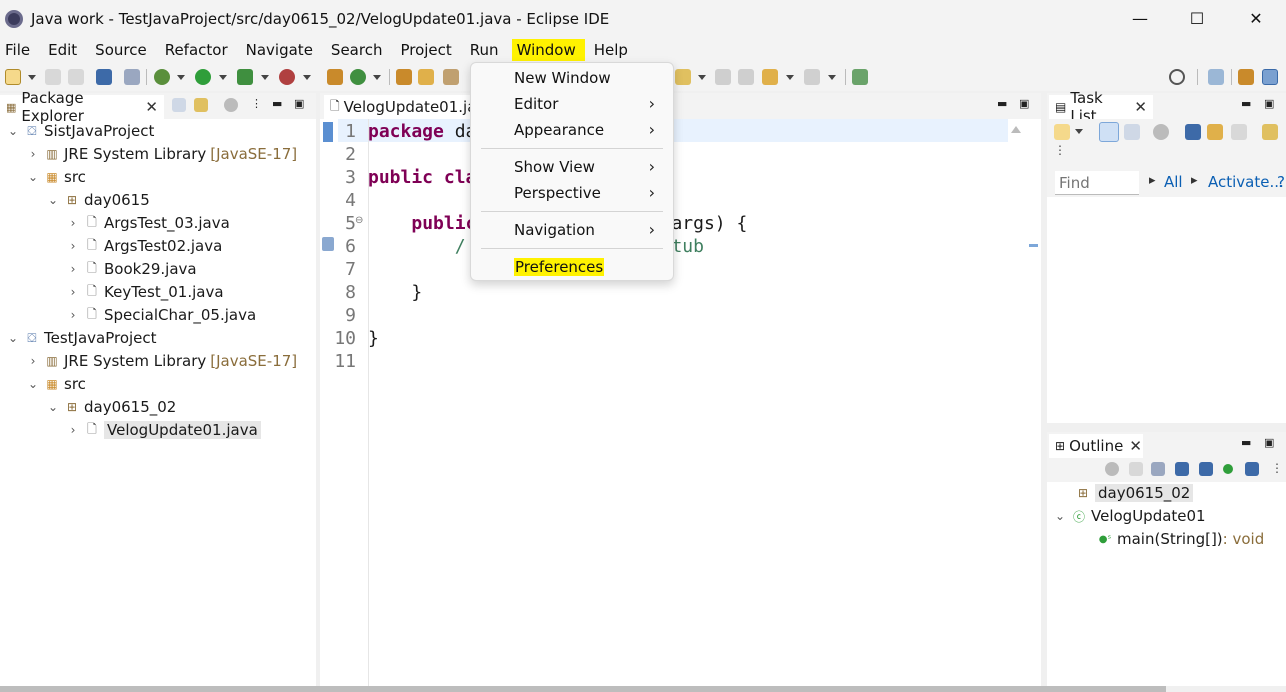  I want to click on tree-row: › 🗋 ArgsTest_03.java, so click(148, 223).